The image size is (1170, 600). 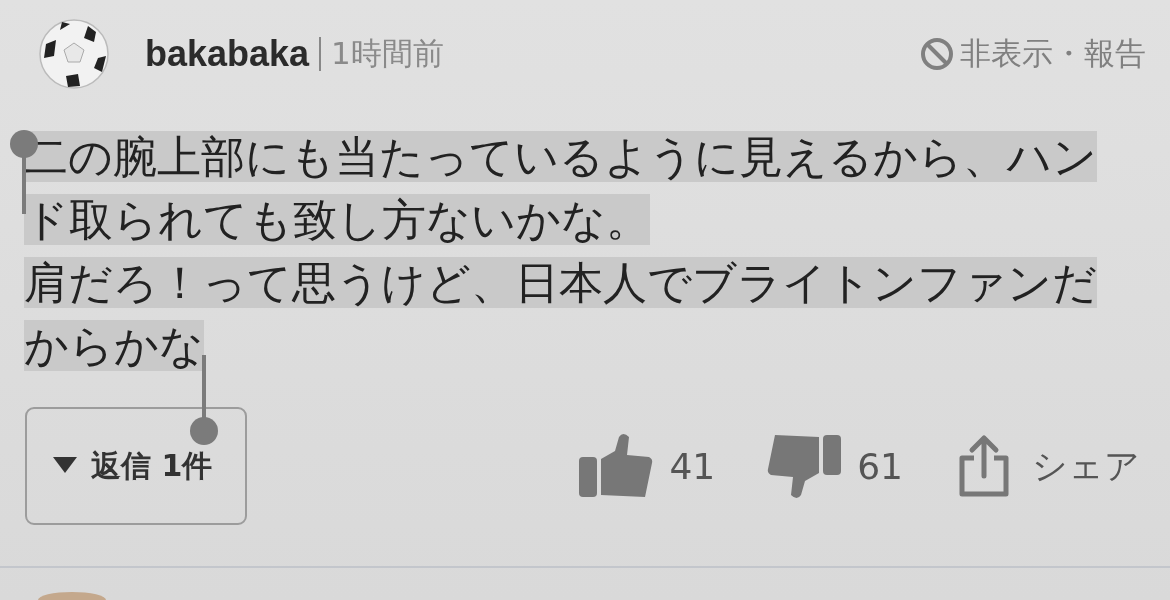 I want to click on soccer-ball-avatar, so click(x=74, y=54).